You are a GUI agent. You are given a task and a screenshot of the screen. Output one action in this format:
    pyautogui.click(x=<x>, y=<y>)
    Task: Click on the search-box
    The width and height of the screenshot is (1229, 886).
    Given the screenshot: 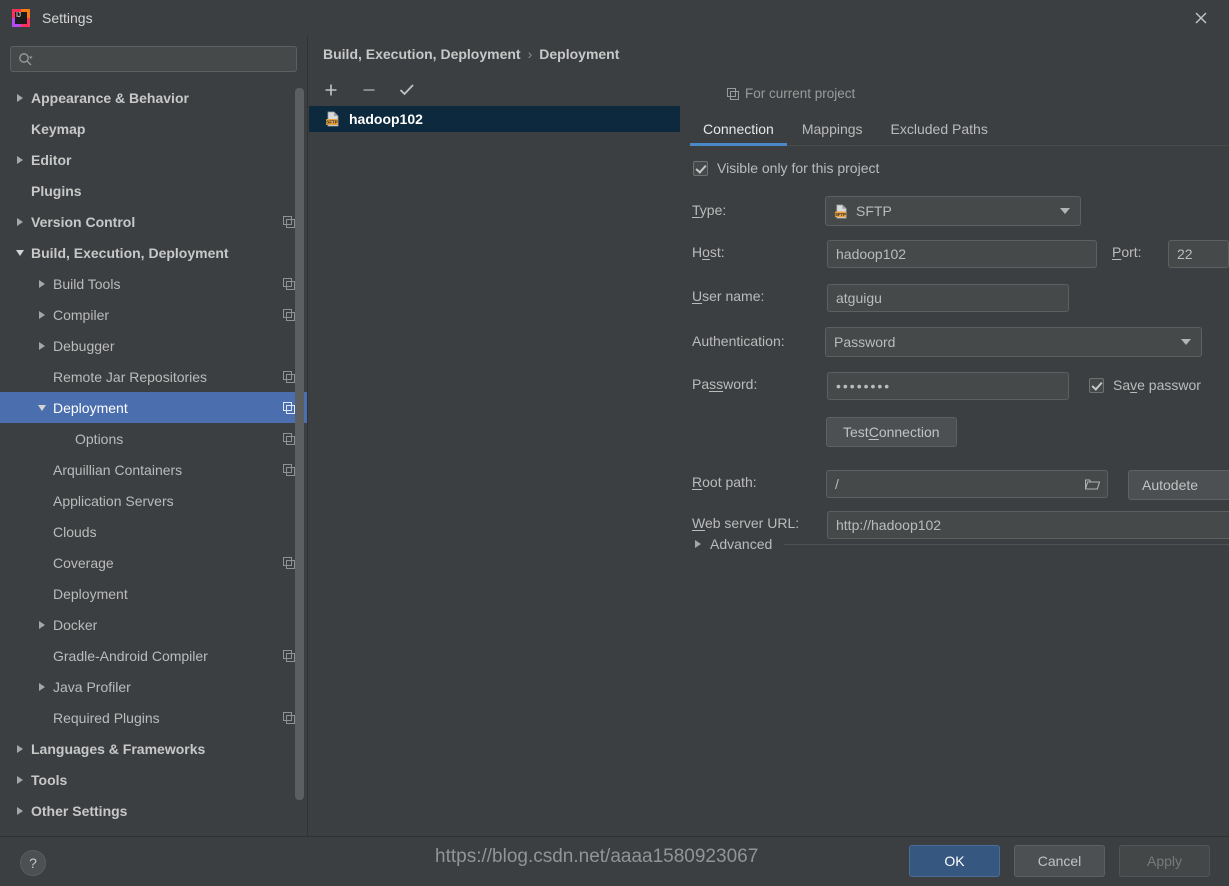 What is the action you would take?
    pyautogui.click(x=153, y=59)
    